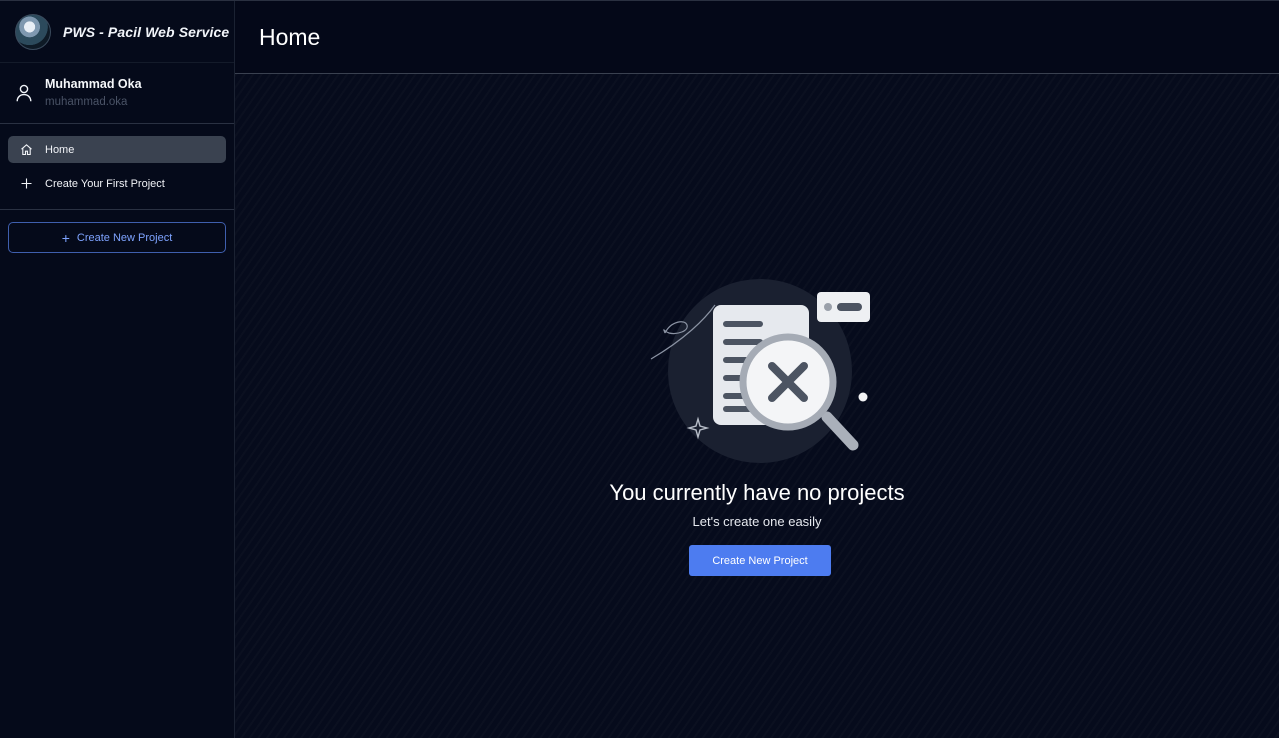 The height and width of the screenshot is (738, 1279). I want to click on sidebar-create-project-label: Create New Project, so click(124, 237).